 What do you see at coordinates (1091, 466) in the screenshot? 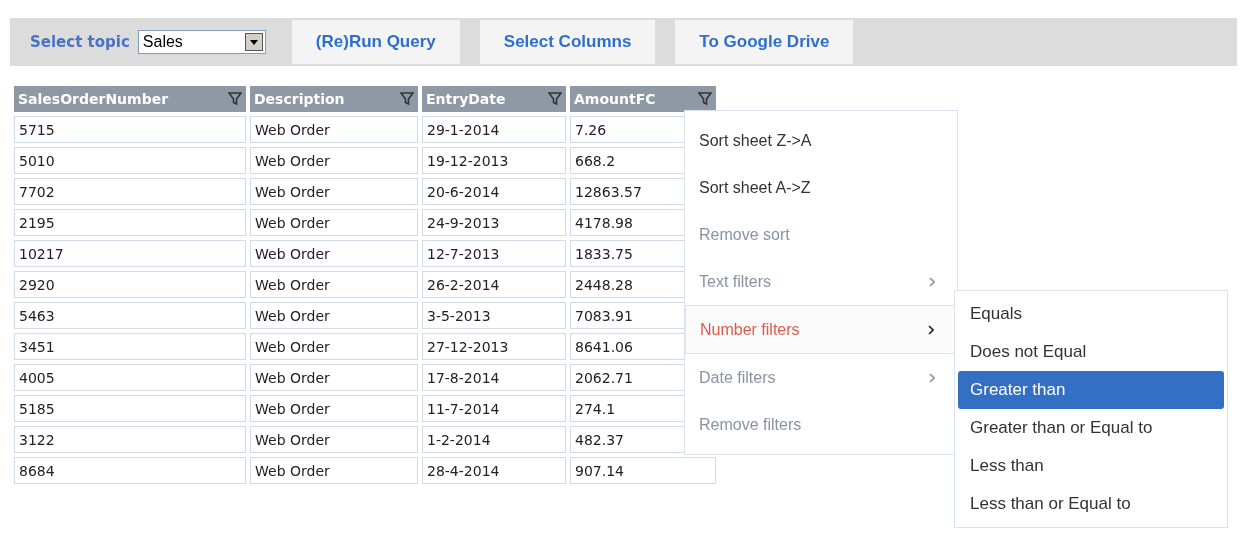
I see `menu-item: Less than` at bounding box center [1091, 466].